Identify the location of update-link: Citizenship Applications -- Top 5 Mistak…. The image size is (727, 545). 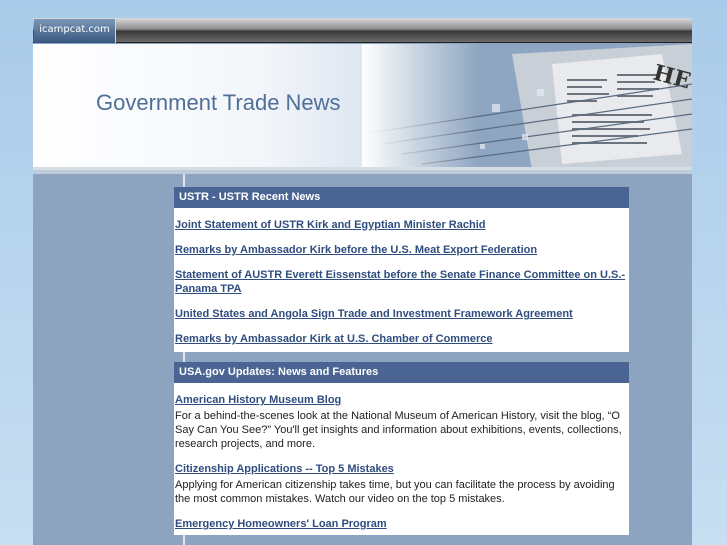
(401, 469).